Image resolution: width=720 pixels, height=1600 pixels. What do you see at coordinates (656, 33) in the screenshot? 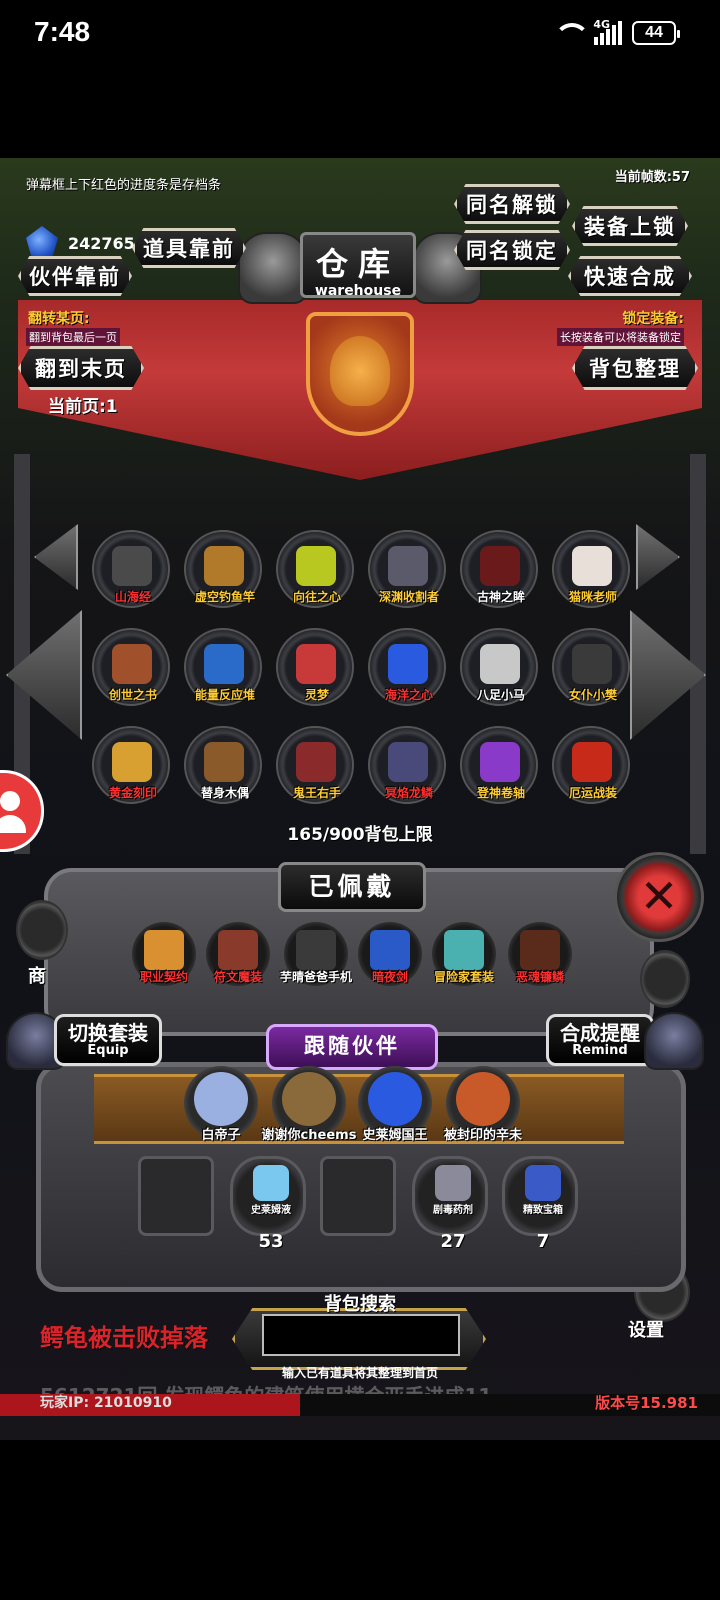
I see `battery-icon: 44` at bounding box center [656, 33].